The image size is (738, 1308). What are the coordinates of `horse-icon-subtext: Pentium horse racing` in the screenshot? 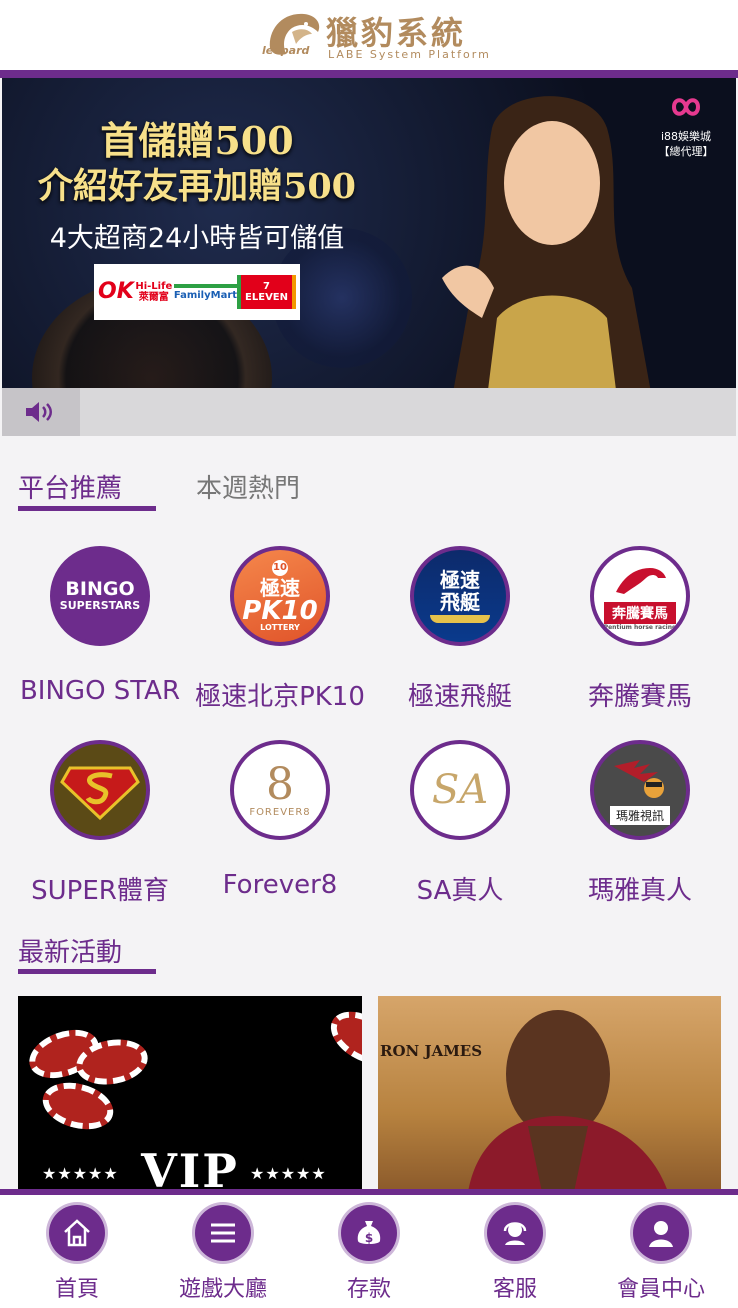 It's located at (640, 627).